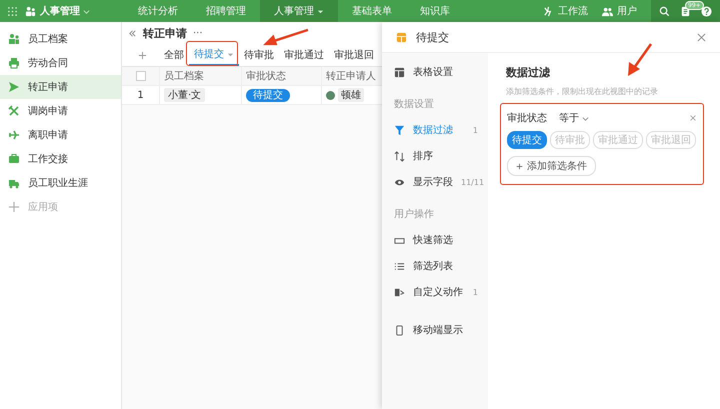 The width and height of the screenshot is (720, 409). I want to click on page-title: 转正申请, so click(165, 33).